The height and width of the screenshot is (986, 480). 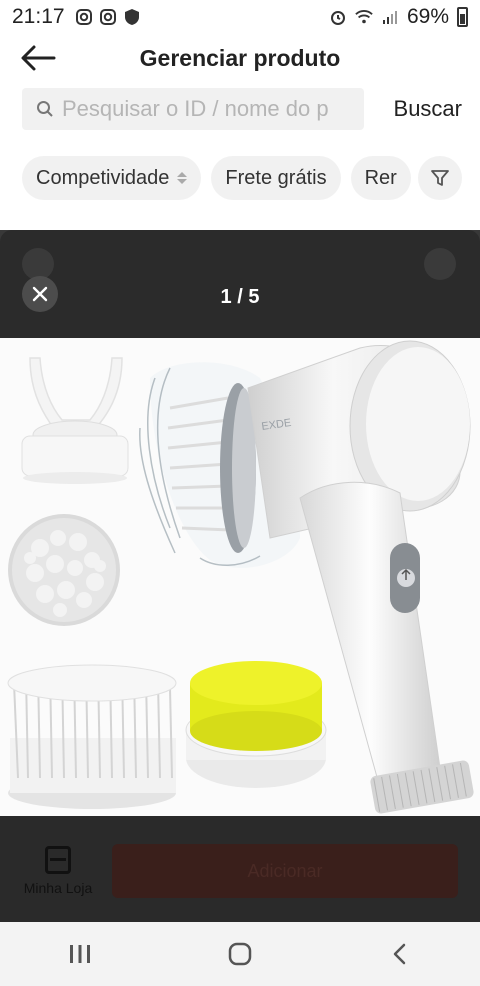 What do you see at coordinates (285, 871) in the screenshot?
I see `add-product-button: Adicionar` at bounding box center [285, 871].